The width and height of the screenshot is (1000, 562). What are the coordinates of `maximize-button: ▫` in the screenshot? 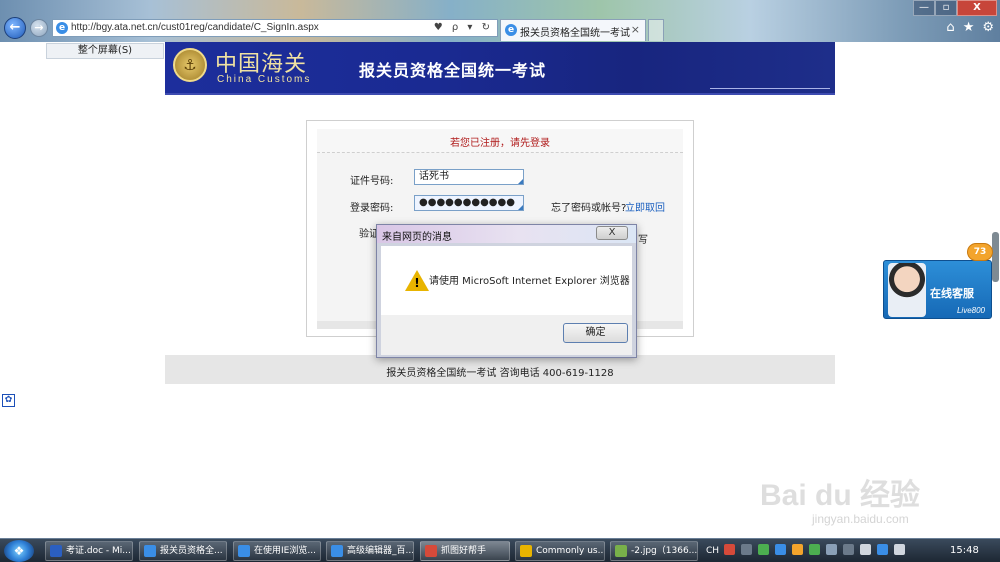 It's located at (946, 8).